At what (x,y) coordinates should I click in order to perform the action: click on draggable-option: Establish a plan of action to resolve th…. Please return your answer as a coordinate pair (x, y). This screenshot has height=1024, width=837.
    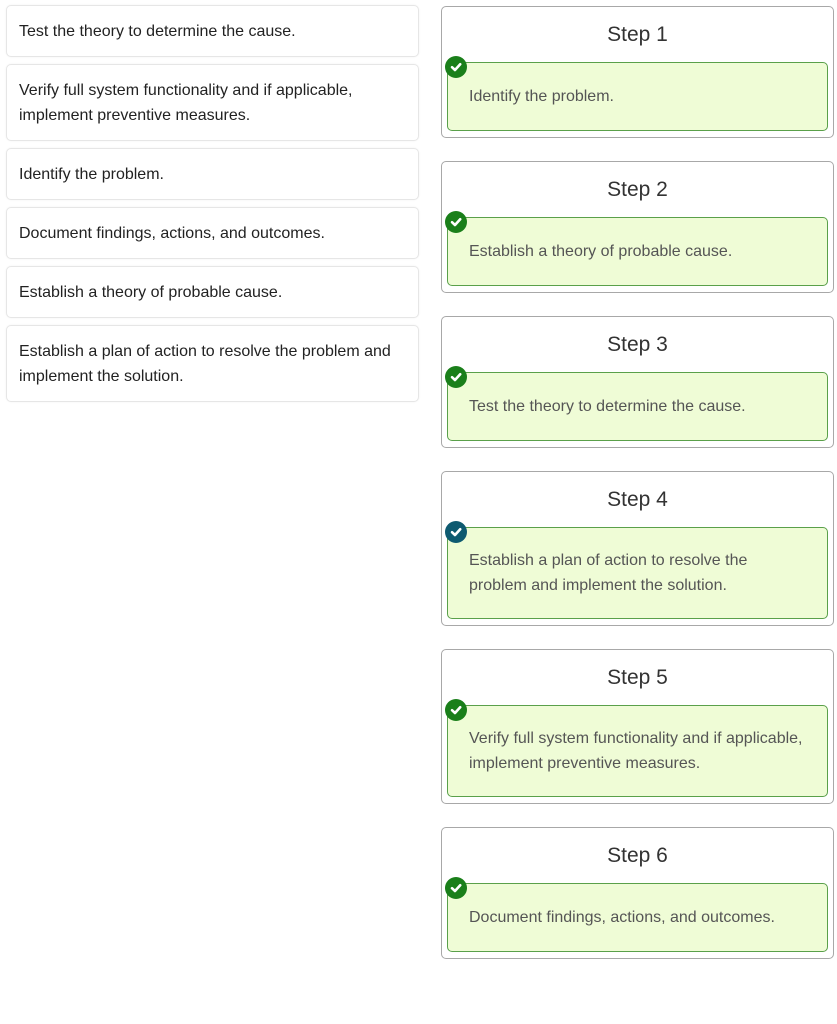
    Looking at the image, I should click on (212, 363).